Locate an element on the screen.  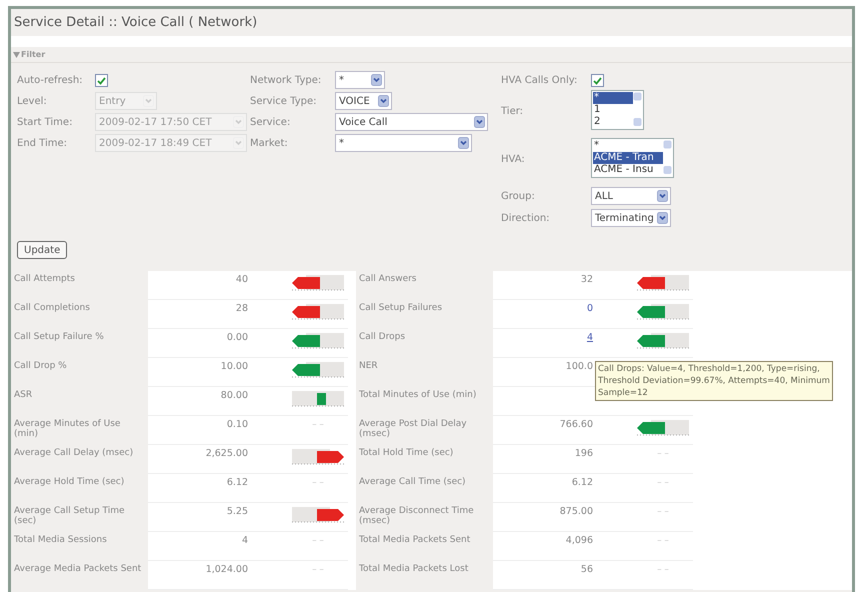
field-label: HVA Calls Only: is located at coordinates (539, 81).